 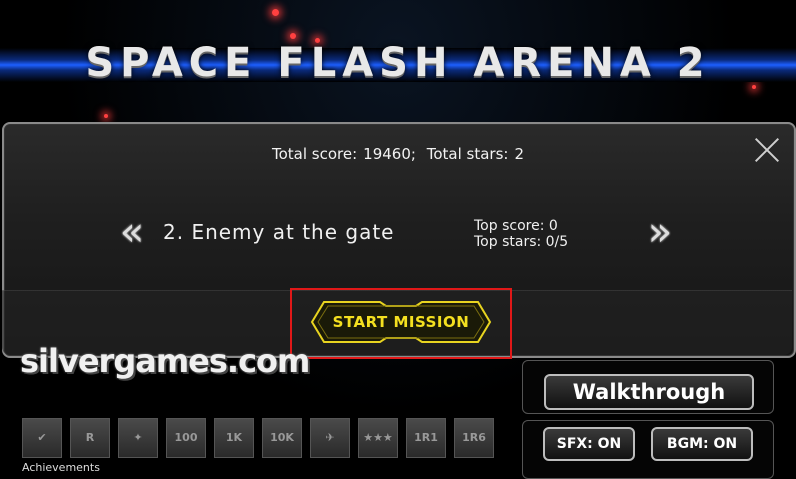 I want to click on achievement-badge: 10K, so click(x=282, y=438).